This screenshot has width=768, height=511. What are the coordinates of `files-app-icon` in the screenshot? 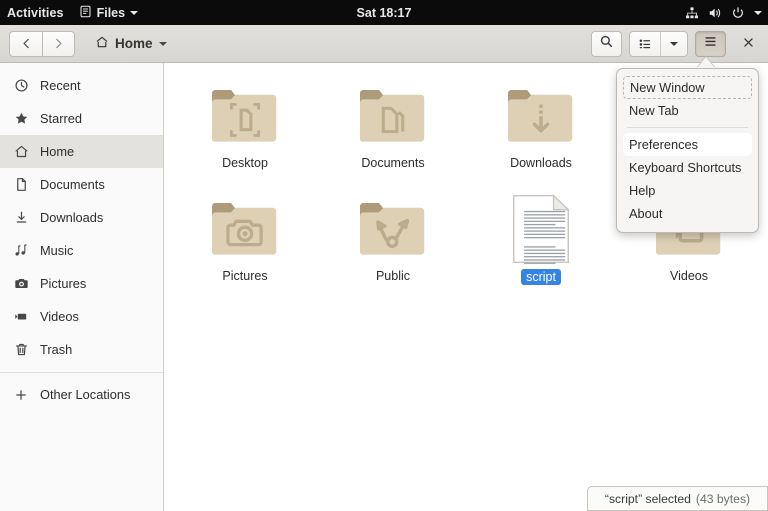 It's located at (85, 13).